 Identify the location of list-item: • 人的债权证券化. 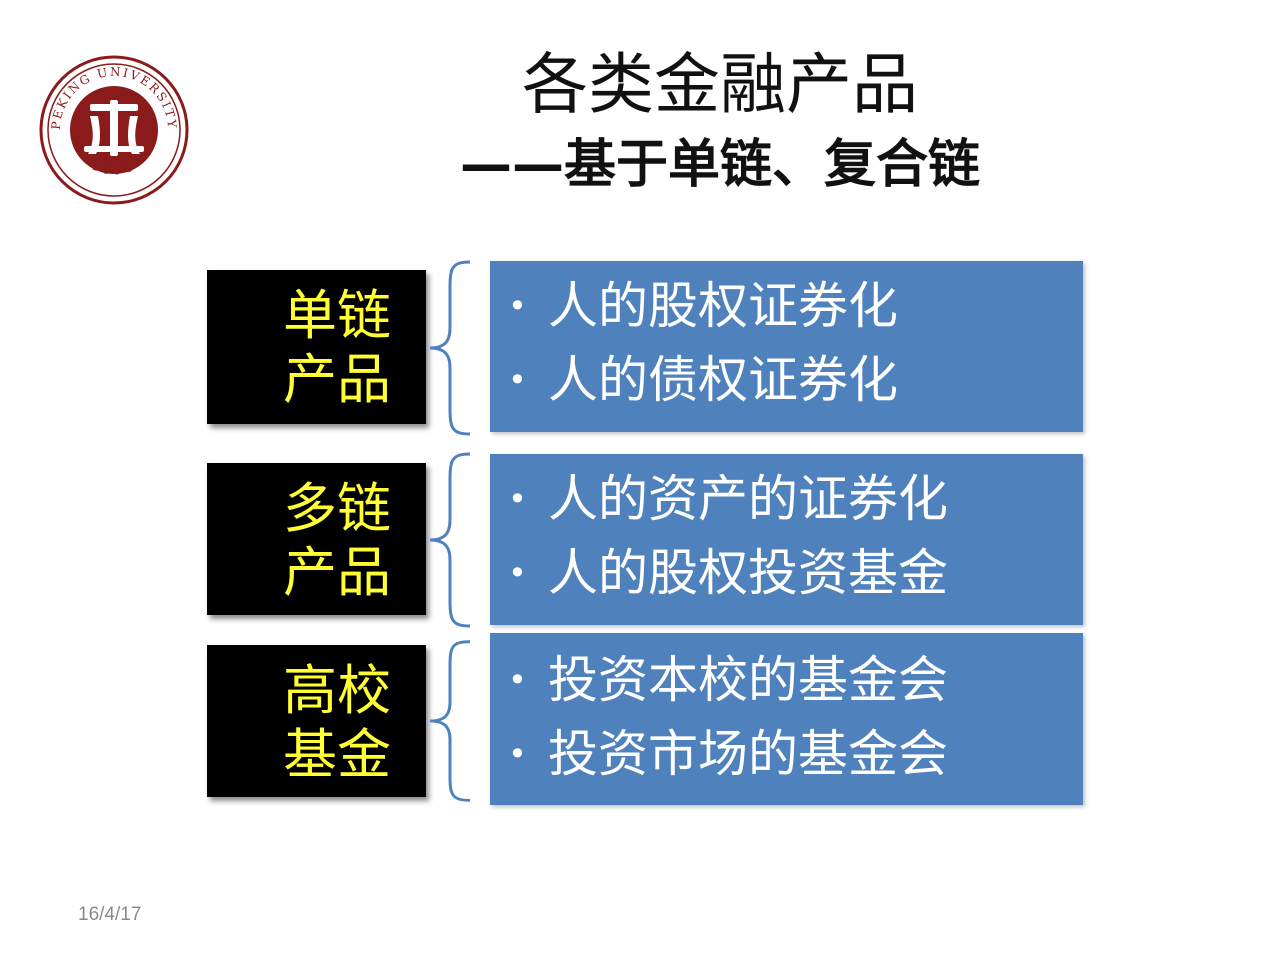
(795, 380).